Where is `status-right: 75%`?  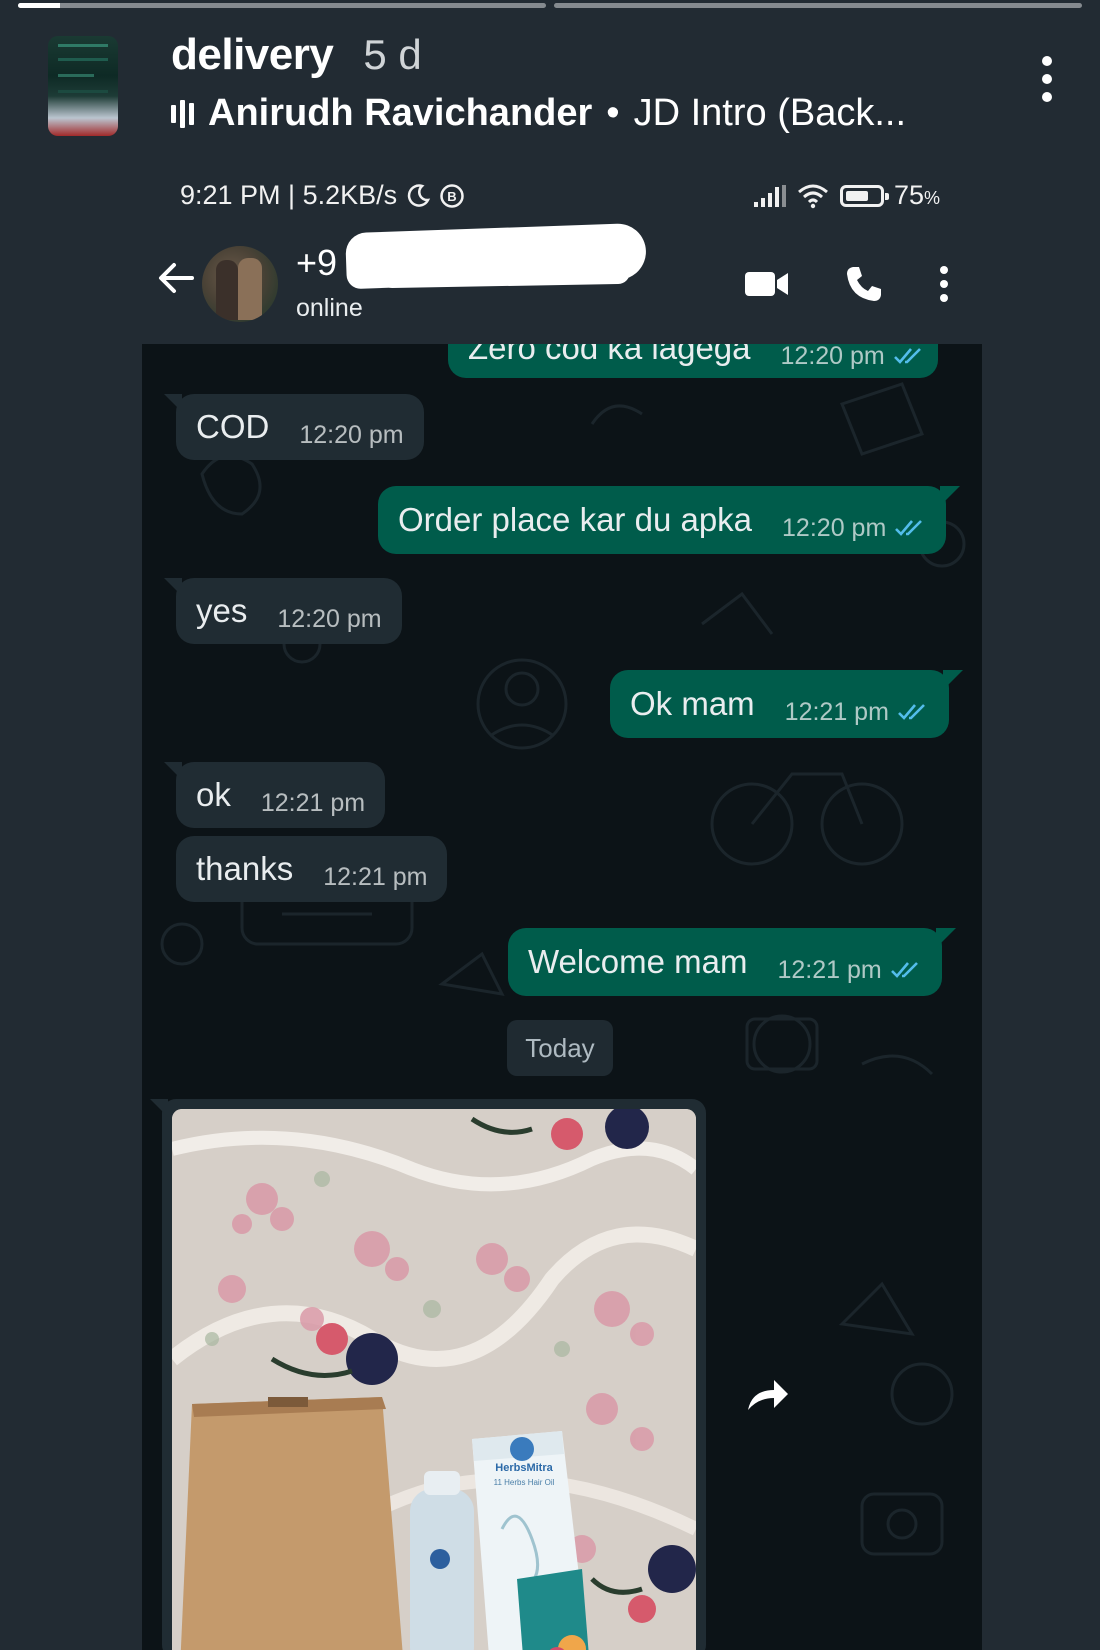 status-right: 75% is located at coordinates (846, 195).